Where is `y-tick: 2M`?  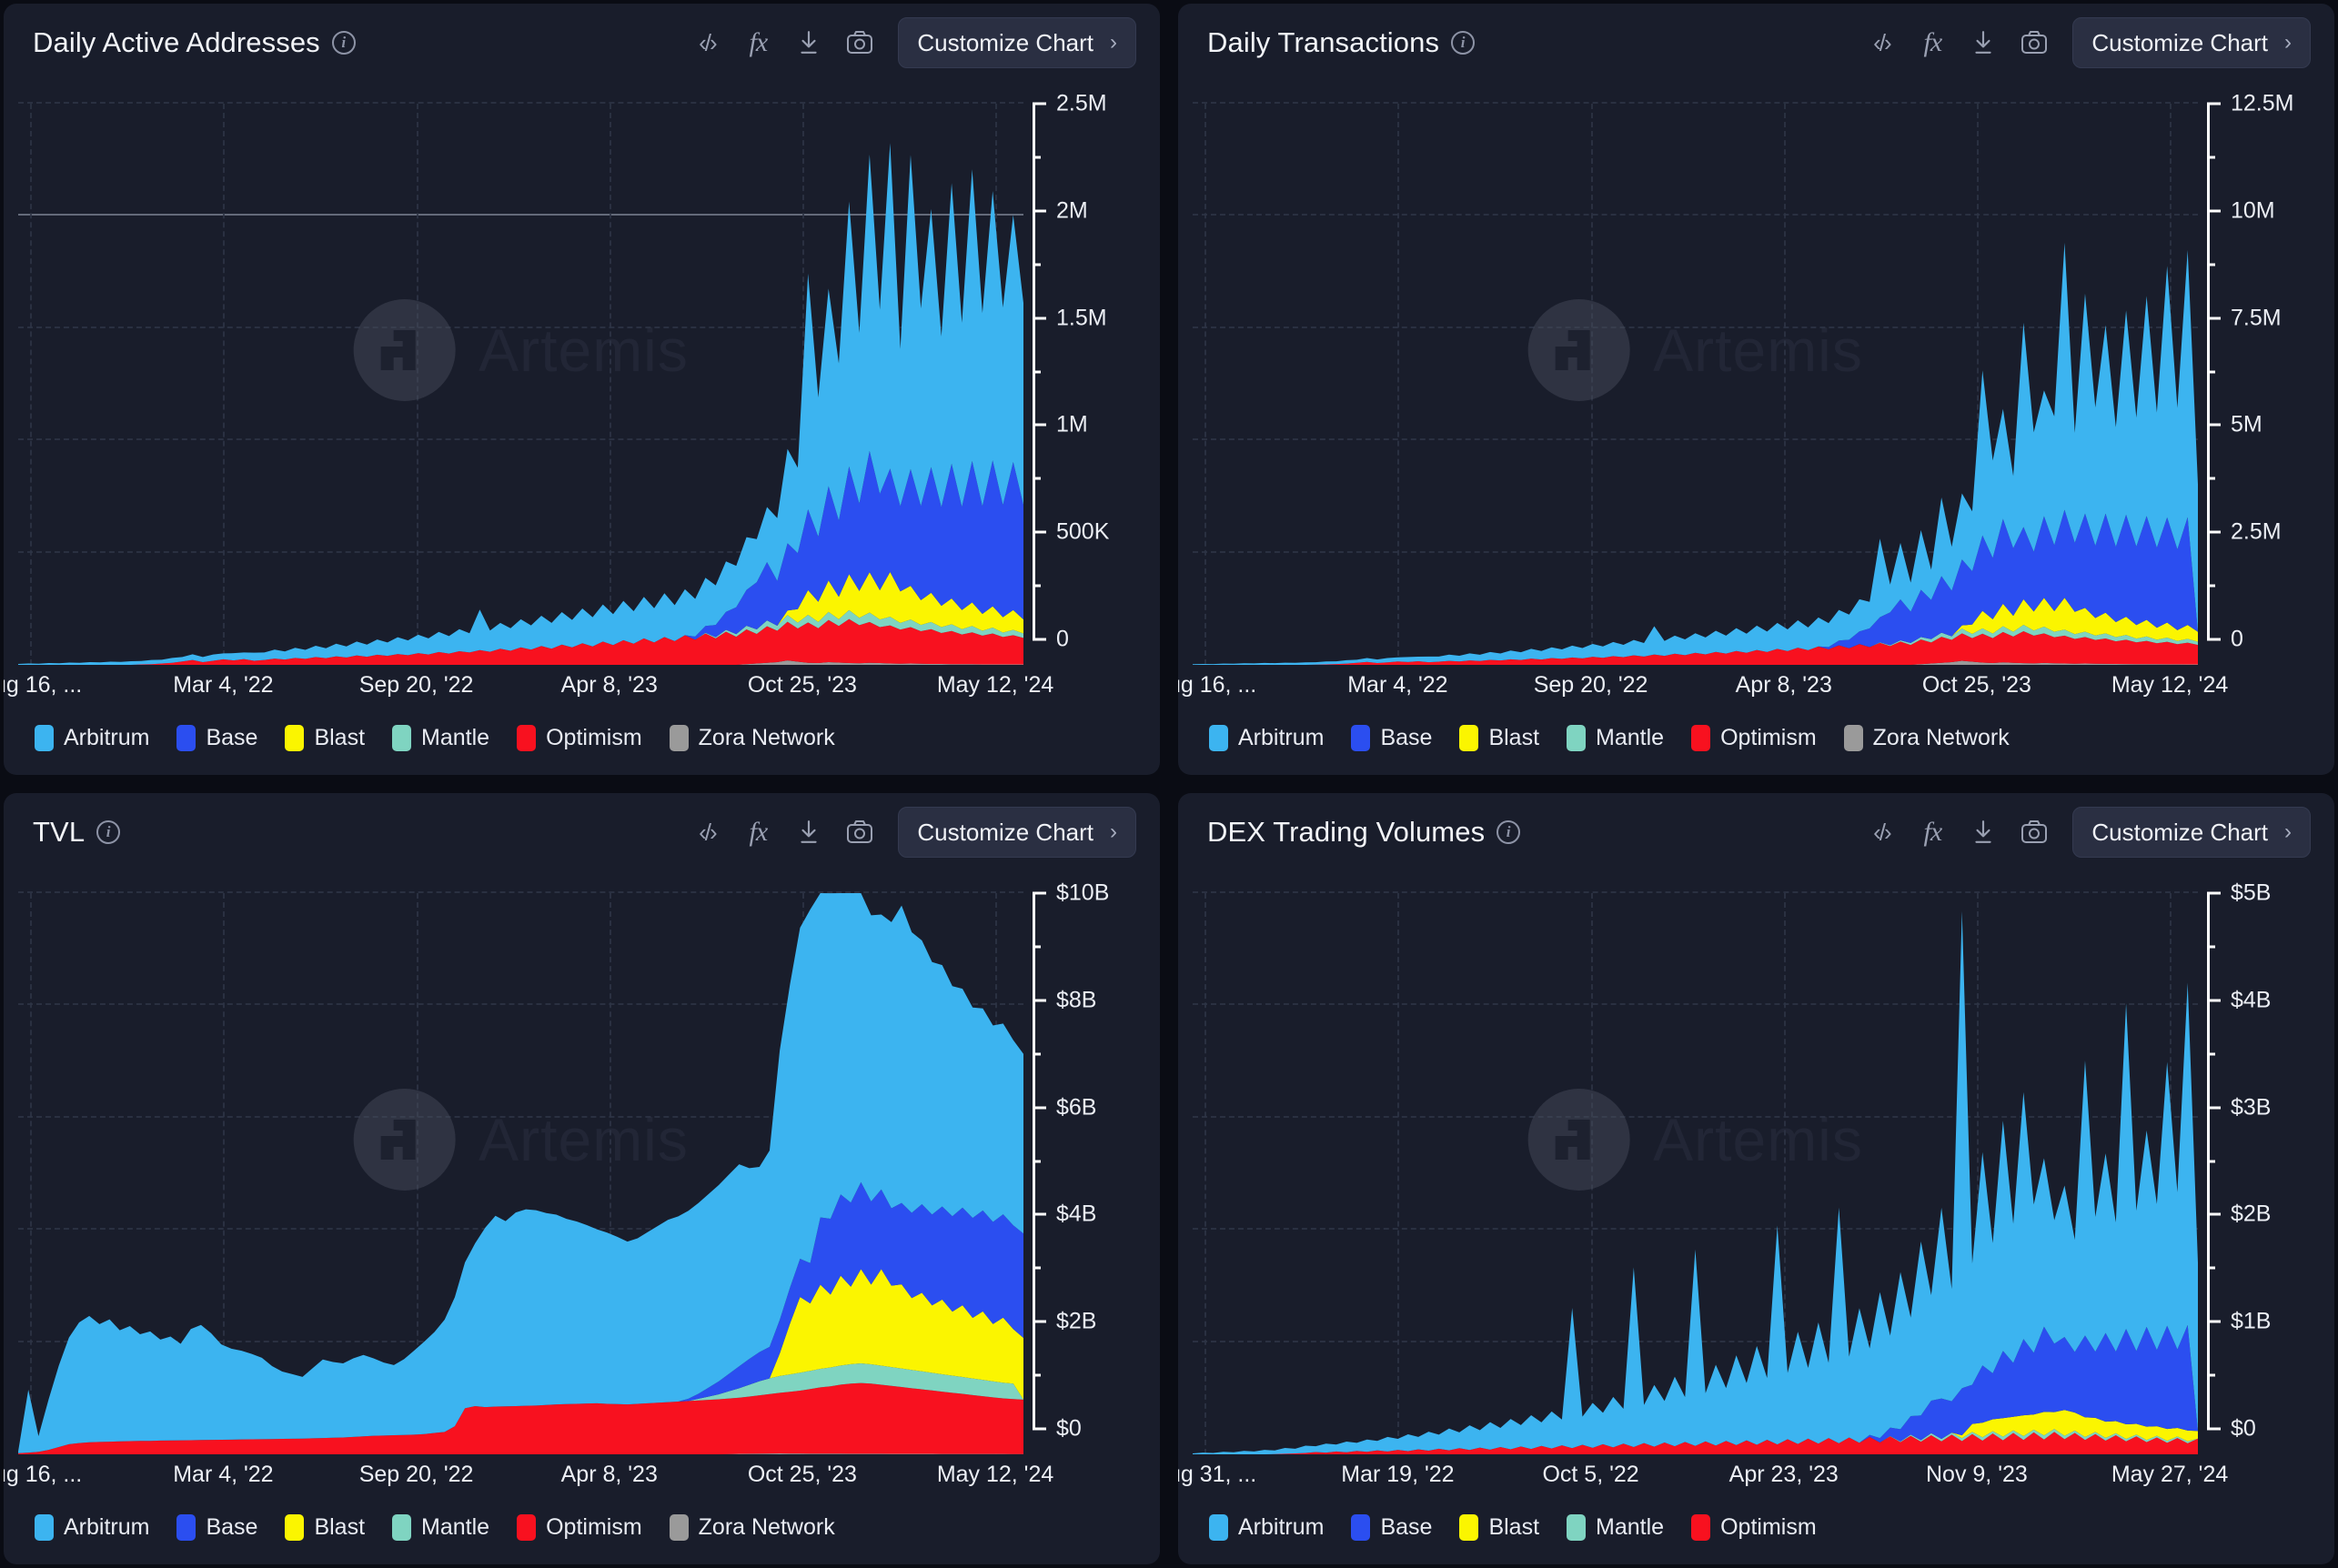
y-tick: 2M is located at coordinates (1060, 210).